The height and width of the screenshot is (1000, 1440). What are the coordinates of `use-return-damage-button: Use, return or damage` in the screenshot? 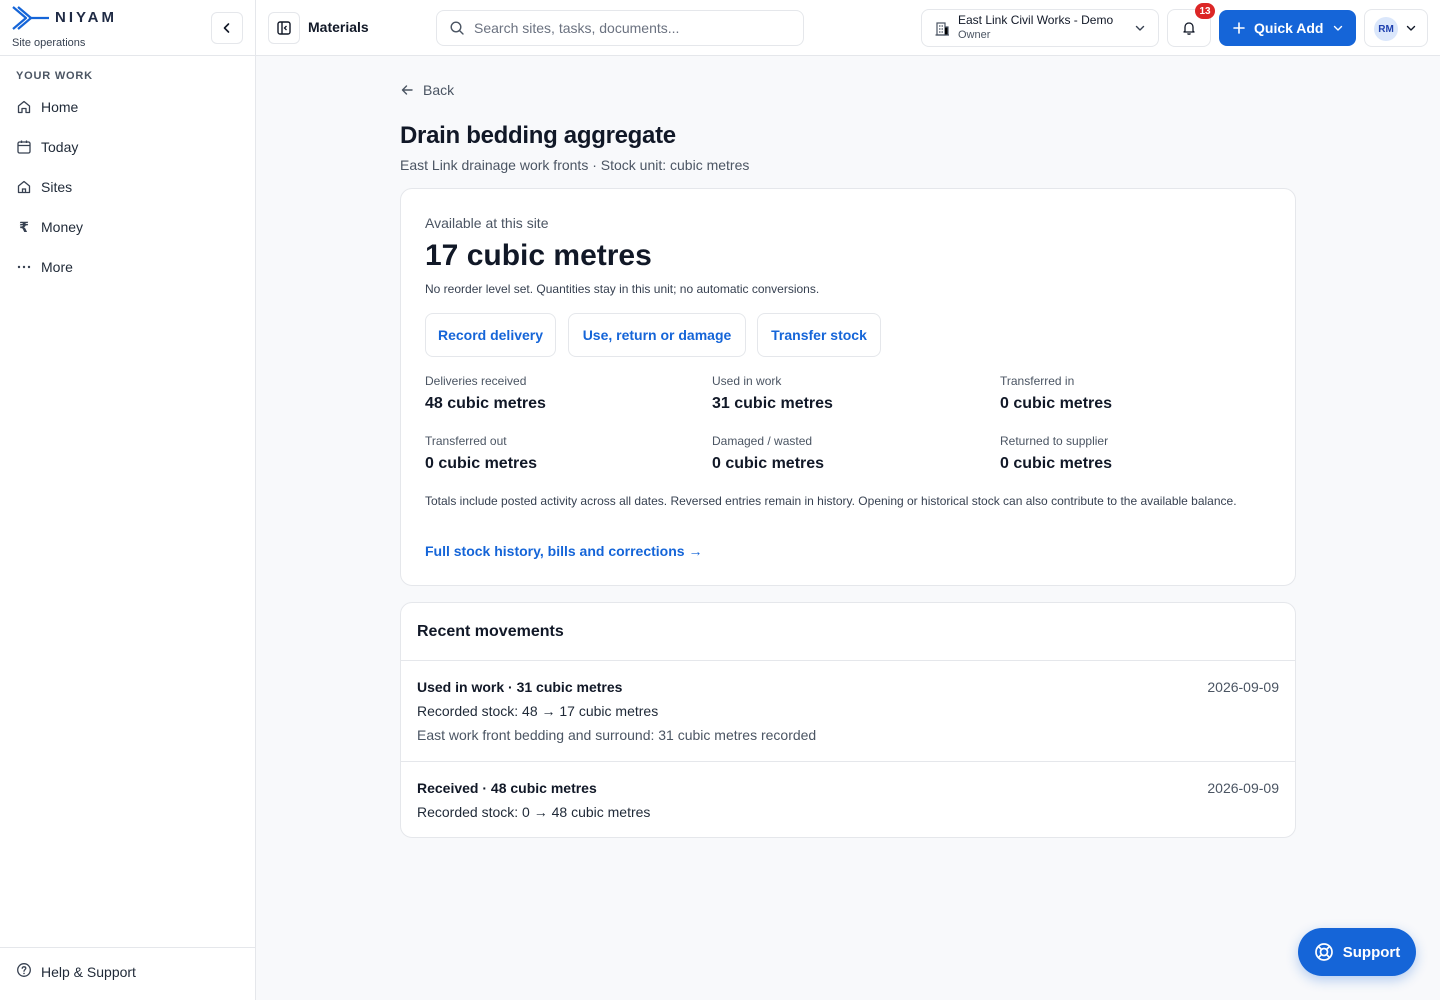 It's located at (657, 335).